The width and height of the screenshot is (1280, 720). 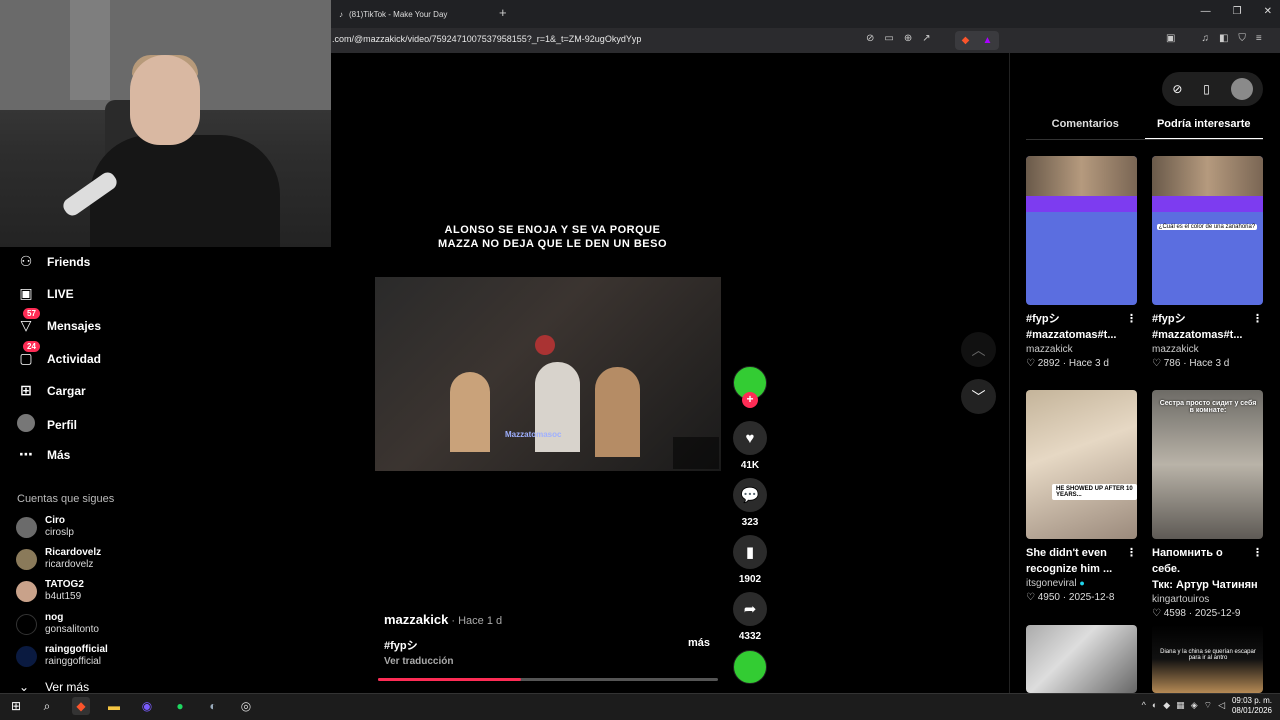 I want to click on recommended-video-card, so click(x=1081, y=659).